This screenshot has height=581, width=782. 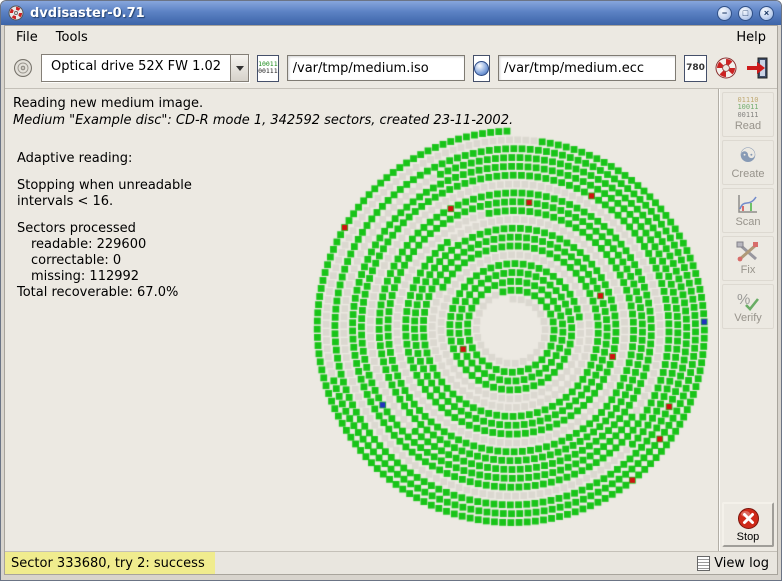 I want to click on verify-icon: %, so click(x=748, y=300).